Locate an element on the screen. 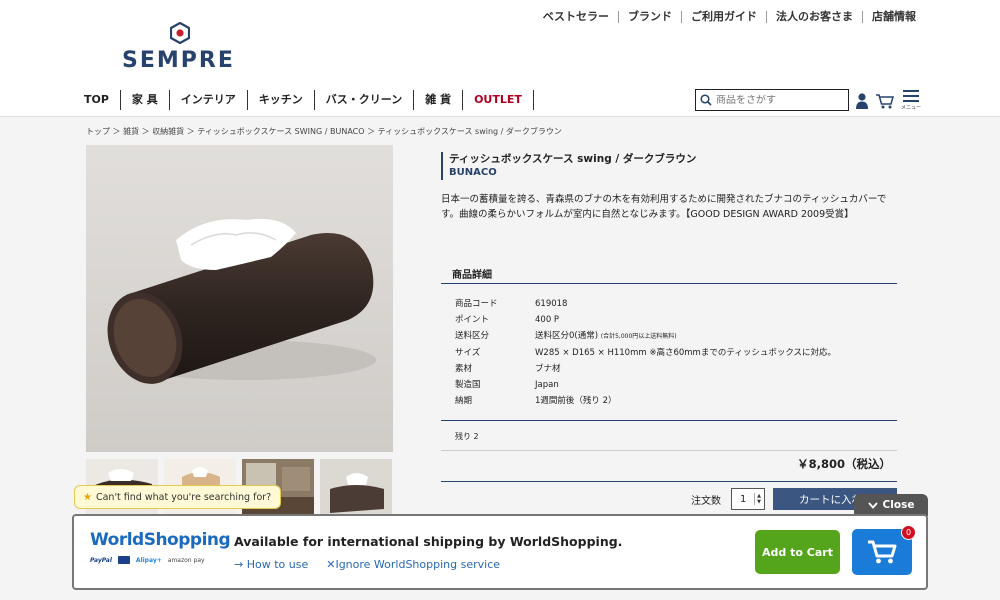  alipay-logo: Alipay+ is located at coordinates (148, 560).